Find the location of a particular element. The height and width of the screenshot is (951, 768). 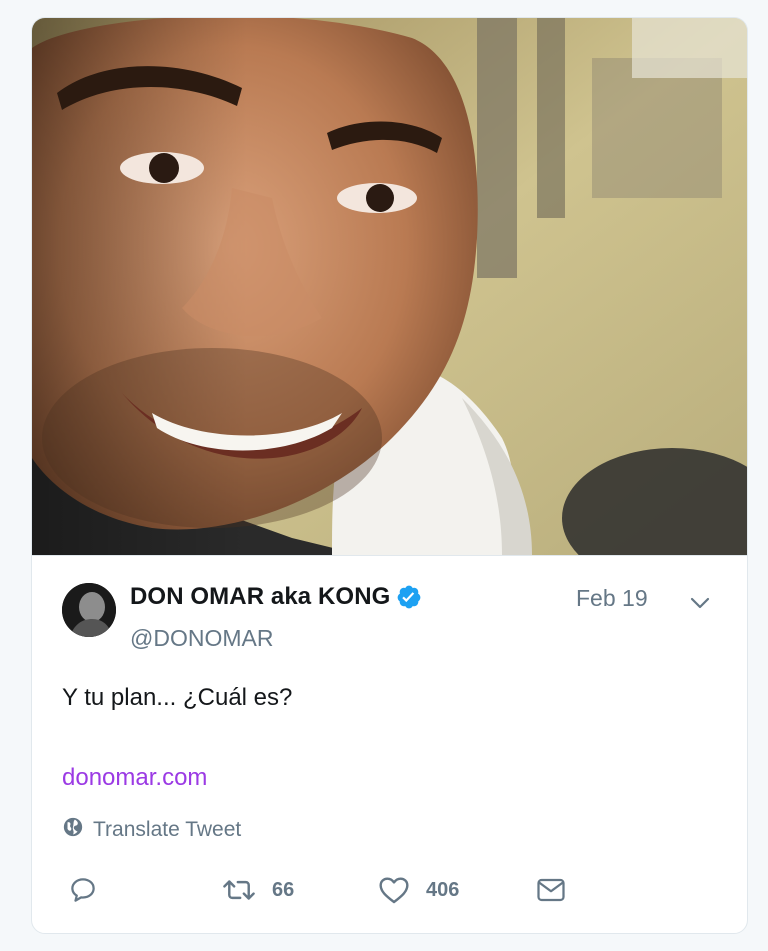

globe-icon is located at coordinates (73, 830).